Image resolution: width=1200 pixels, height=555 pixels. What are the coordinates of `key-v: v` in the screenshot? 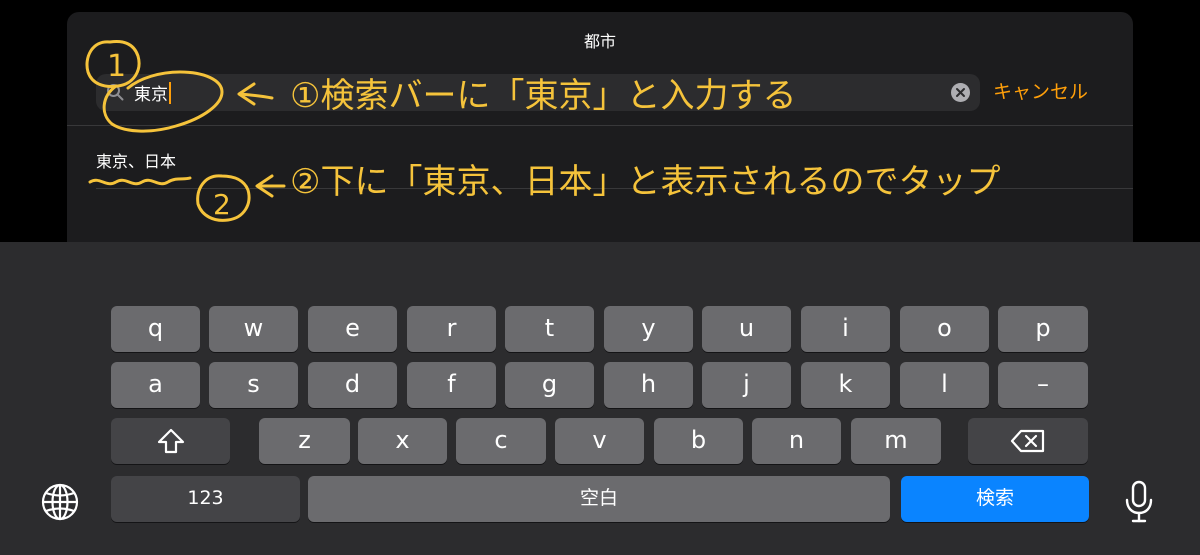 It's located at (599, 441).